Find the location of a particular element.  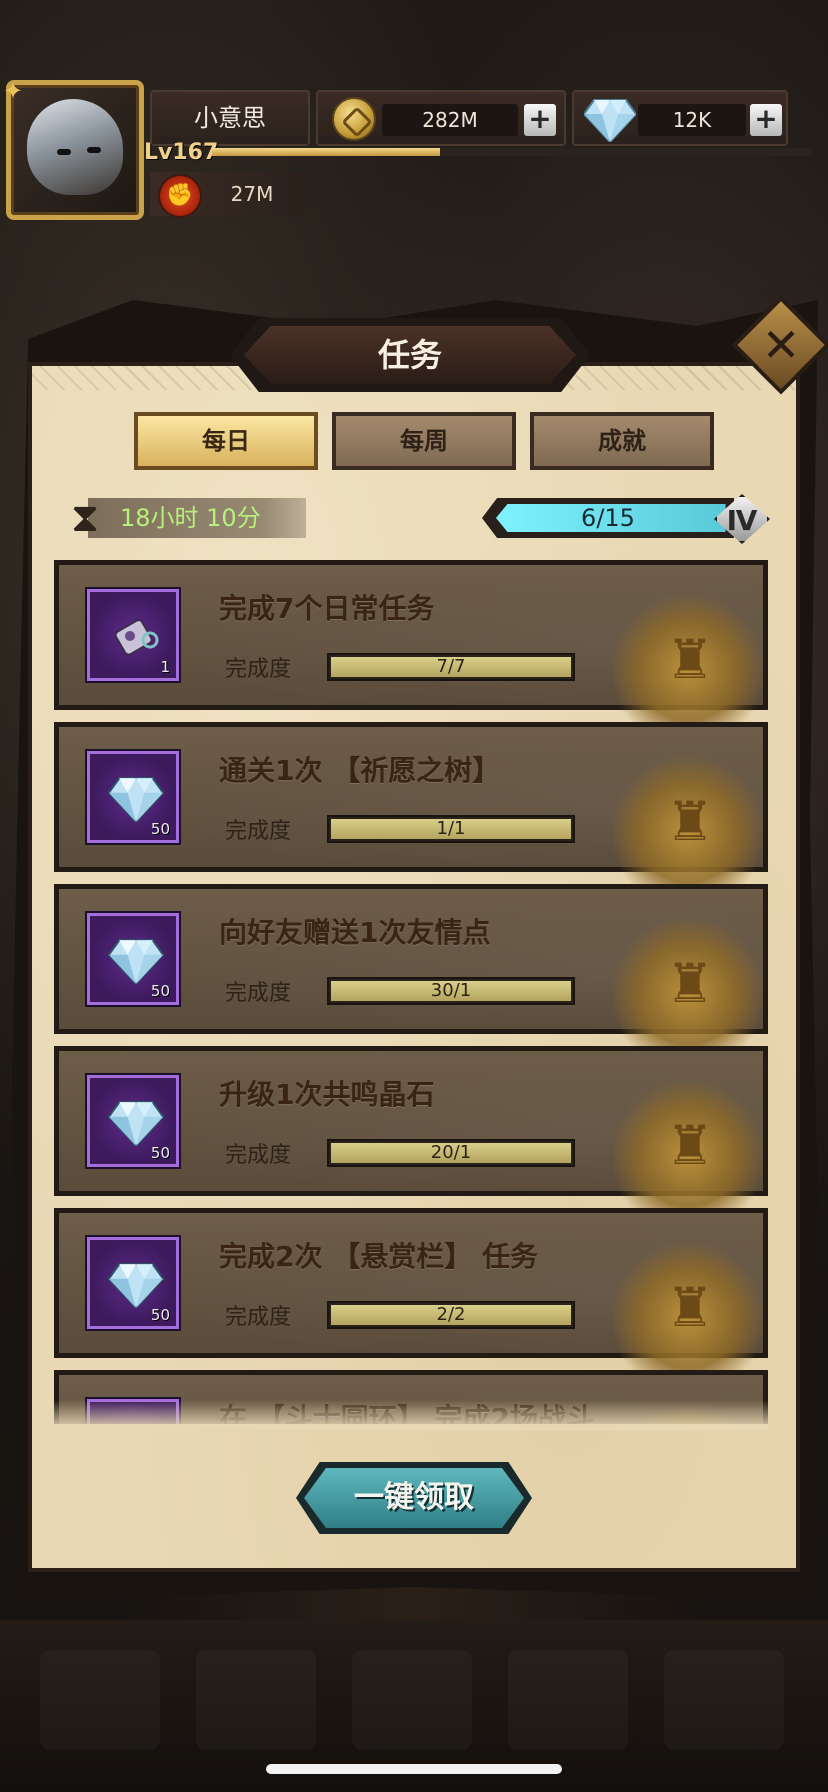

player-level: Lv167 is located at coordinates (181, 152).